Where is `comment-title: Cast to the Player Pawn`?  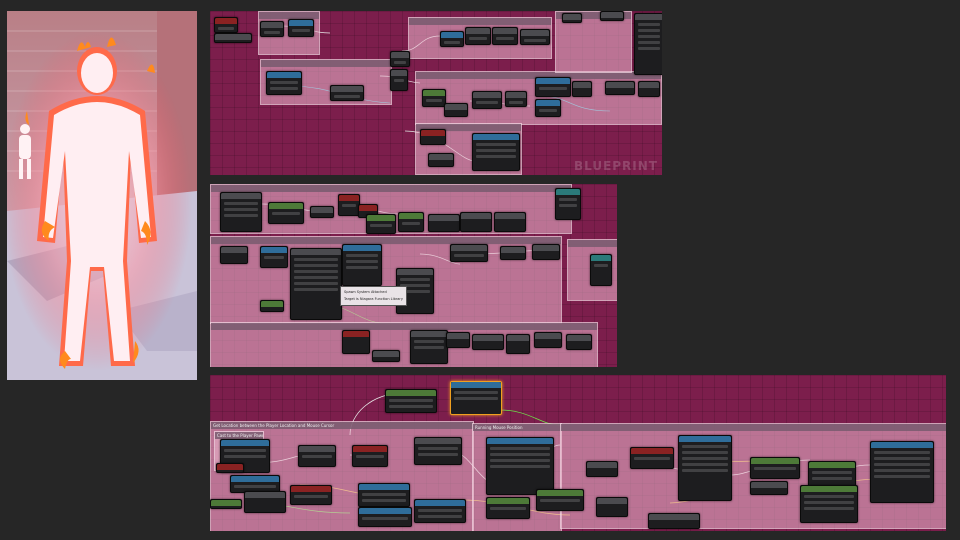
comment-title: Cast to the Player Pawn is located at coordinates (239, 435).